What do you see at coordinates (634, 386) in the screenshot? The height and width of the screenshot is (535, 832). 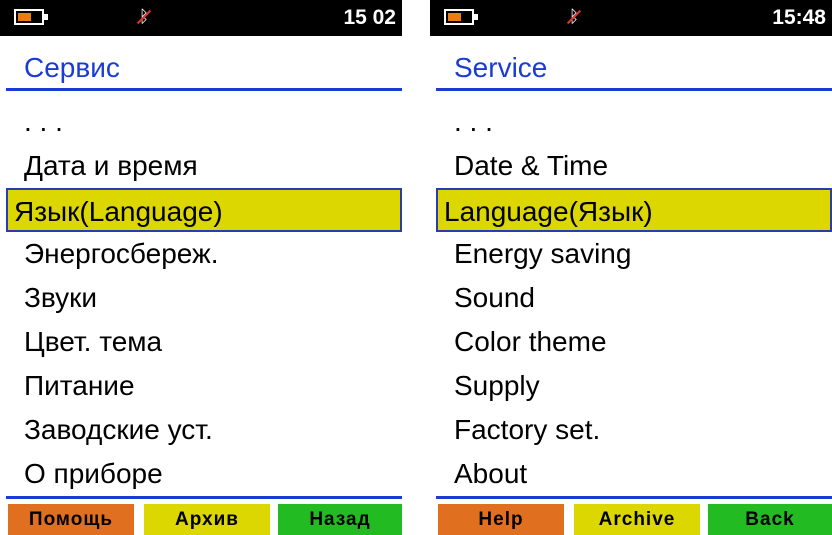 I see `menu-item-supply: Supply` at bounding box center [634, 386].